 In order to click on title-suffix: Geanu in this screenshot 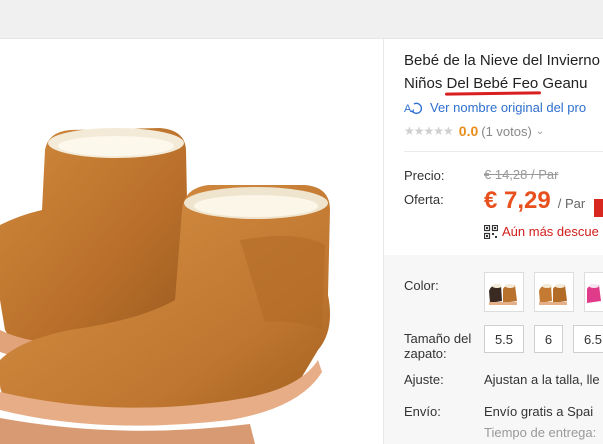, I will do `click(563, 83)`.